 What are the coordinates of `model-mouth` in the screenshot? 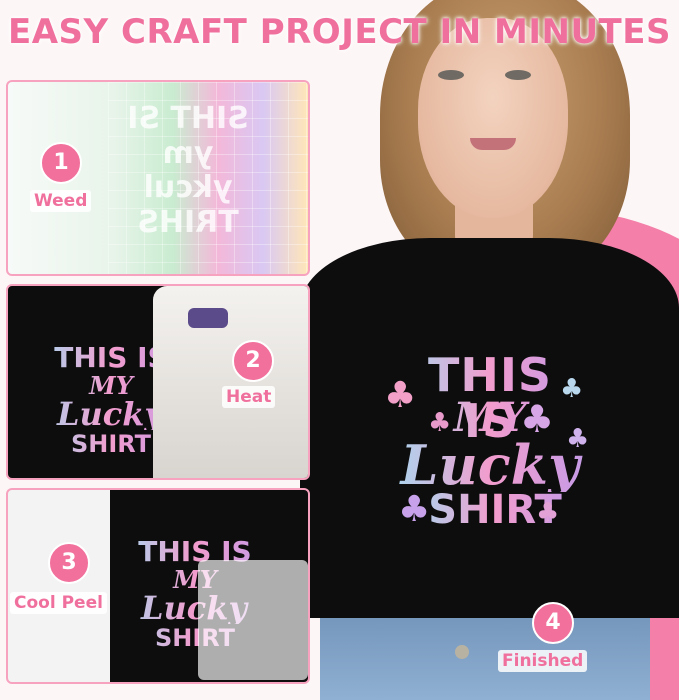 It's located at (493, 144).